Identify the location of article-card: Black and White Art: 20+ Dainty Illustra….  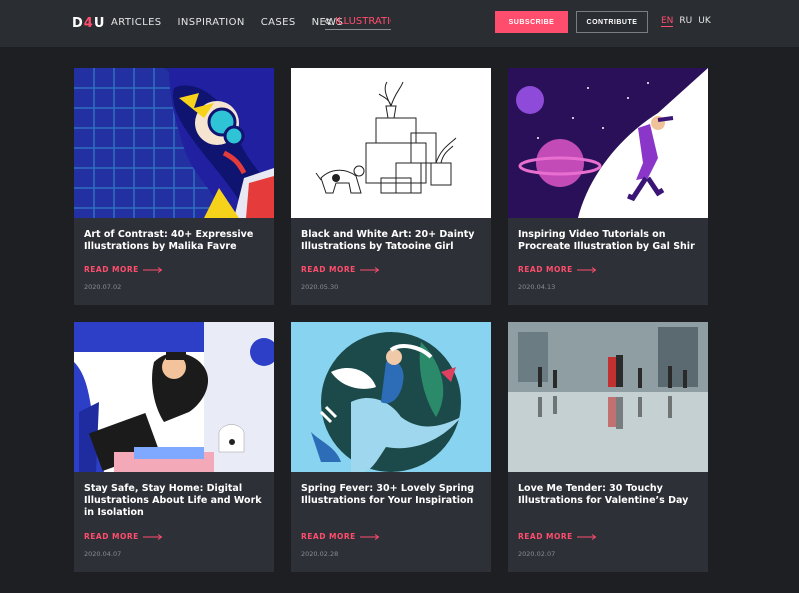
(391, 186).